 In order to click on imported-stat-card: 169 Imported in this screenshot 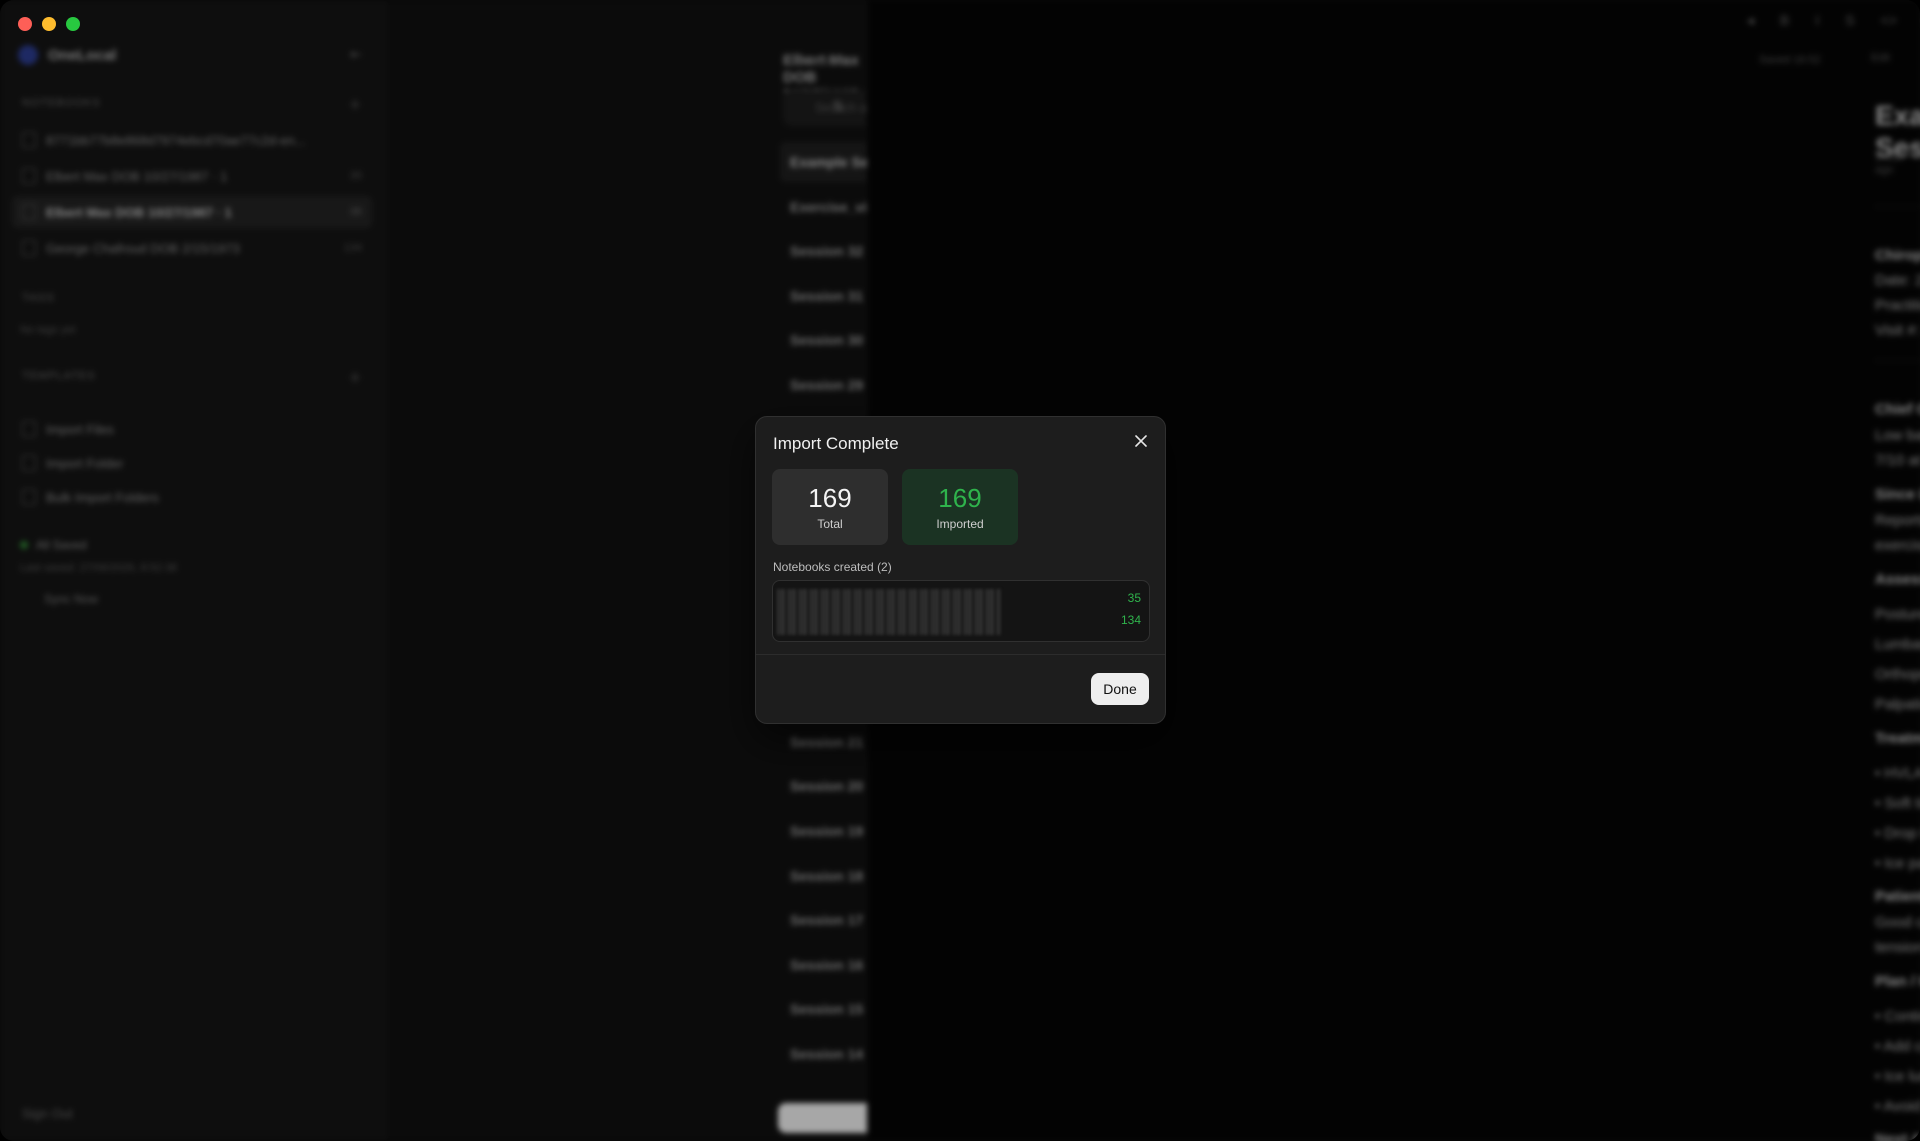, I will do `click(960, 507)`.